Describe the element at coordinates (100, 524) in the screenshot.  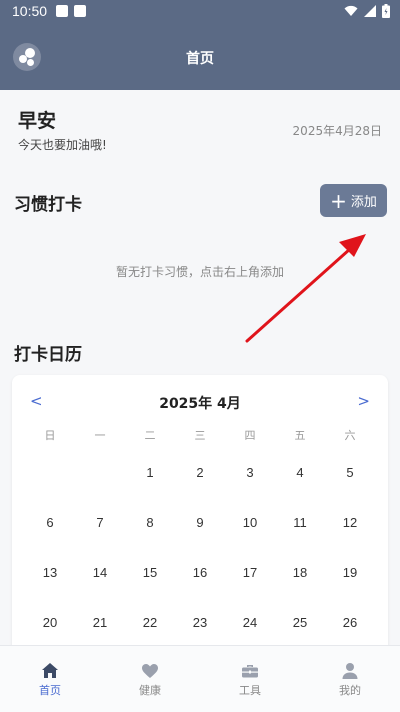
I see `calendar-day: 7` at that location.